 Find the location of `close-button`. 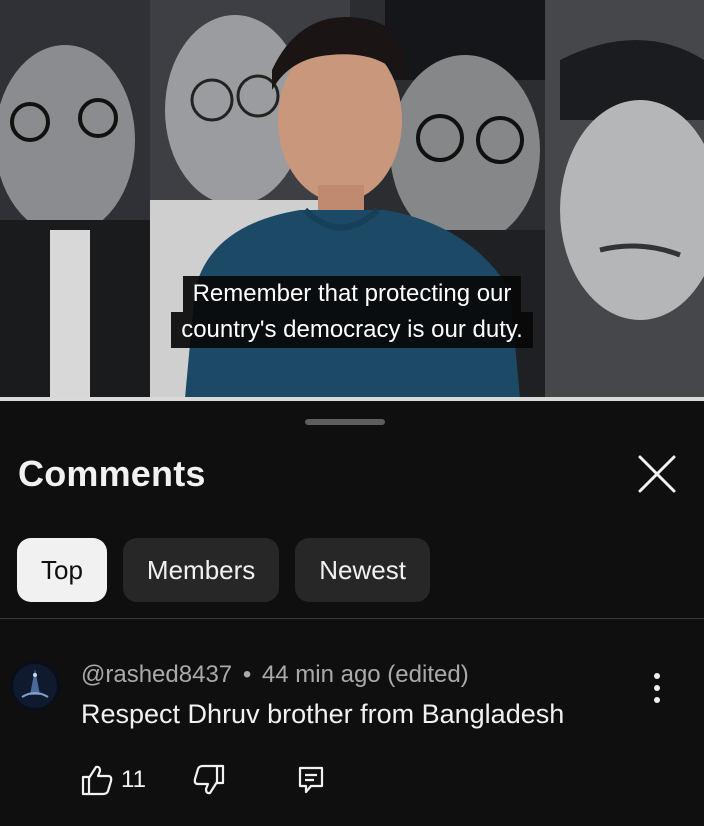

close-button is located at coordinates (657, 474).